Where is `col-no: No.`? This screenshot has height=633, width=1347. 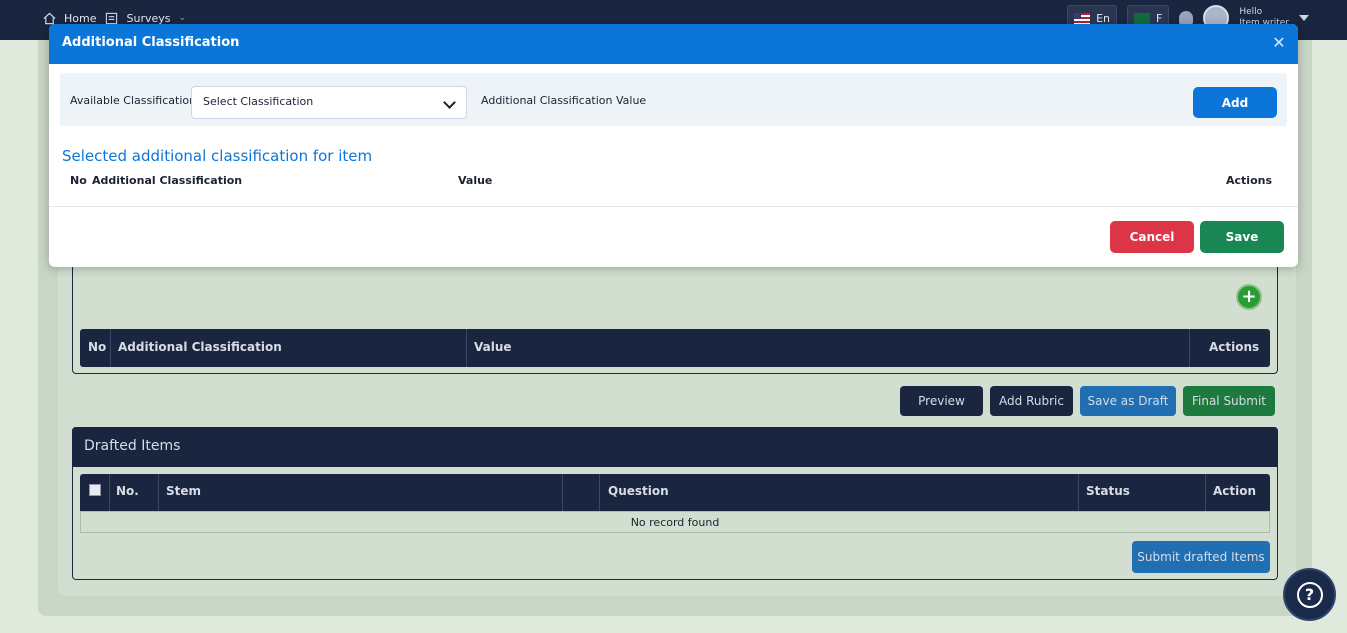 col-no: No. is located at coordinates (127, 491).